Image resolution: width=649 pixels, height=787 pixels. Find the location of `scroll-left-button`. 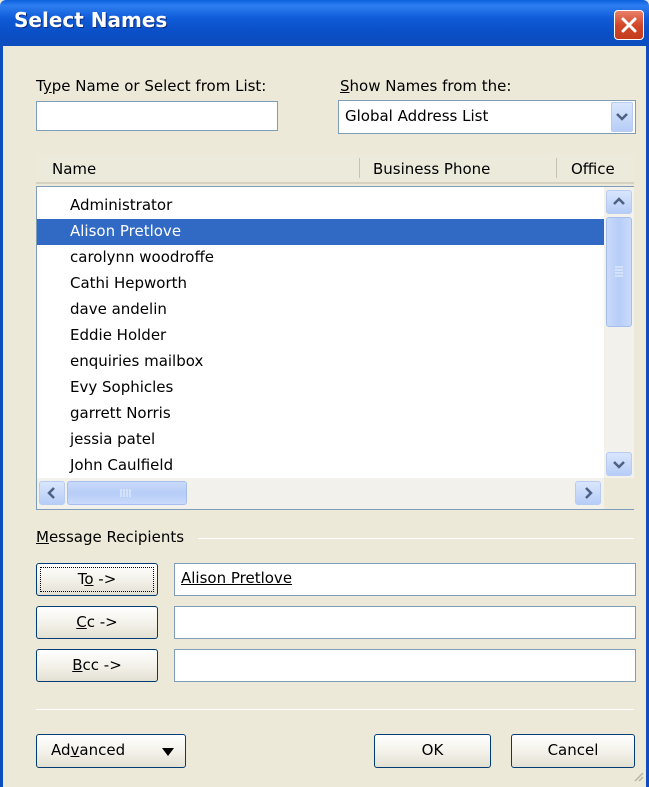

scroll-left-button is located at coordinates (52, 493).